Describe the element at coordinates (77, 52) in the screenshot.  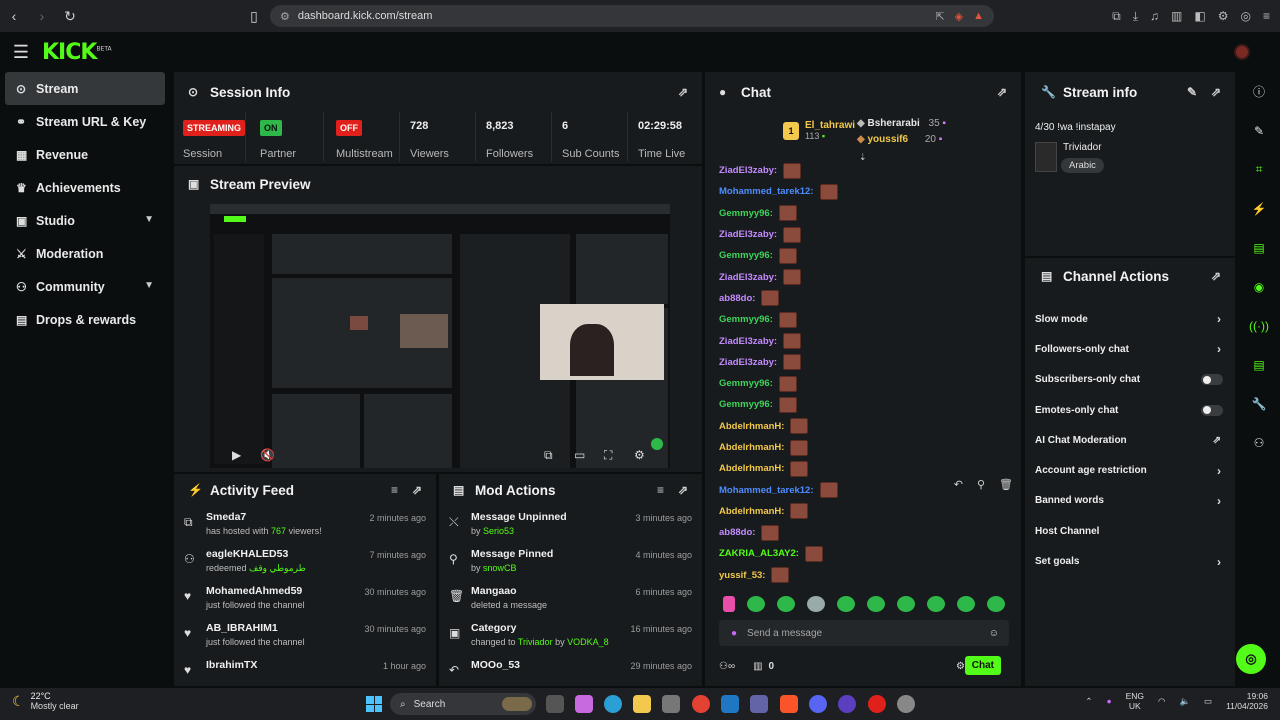
I see `kick-logo: KICKBETA` at that location.